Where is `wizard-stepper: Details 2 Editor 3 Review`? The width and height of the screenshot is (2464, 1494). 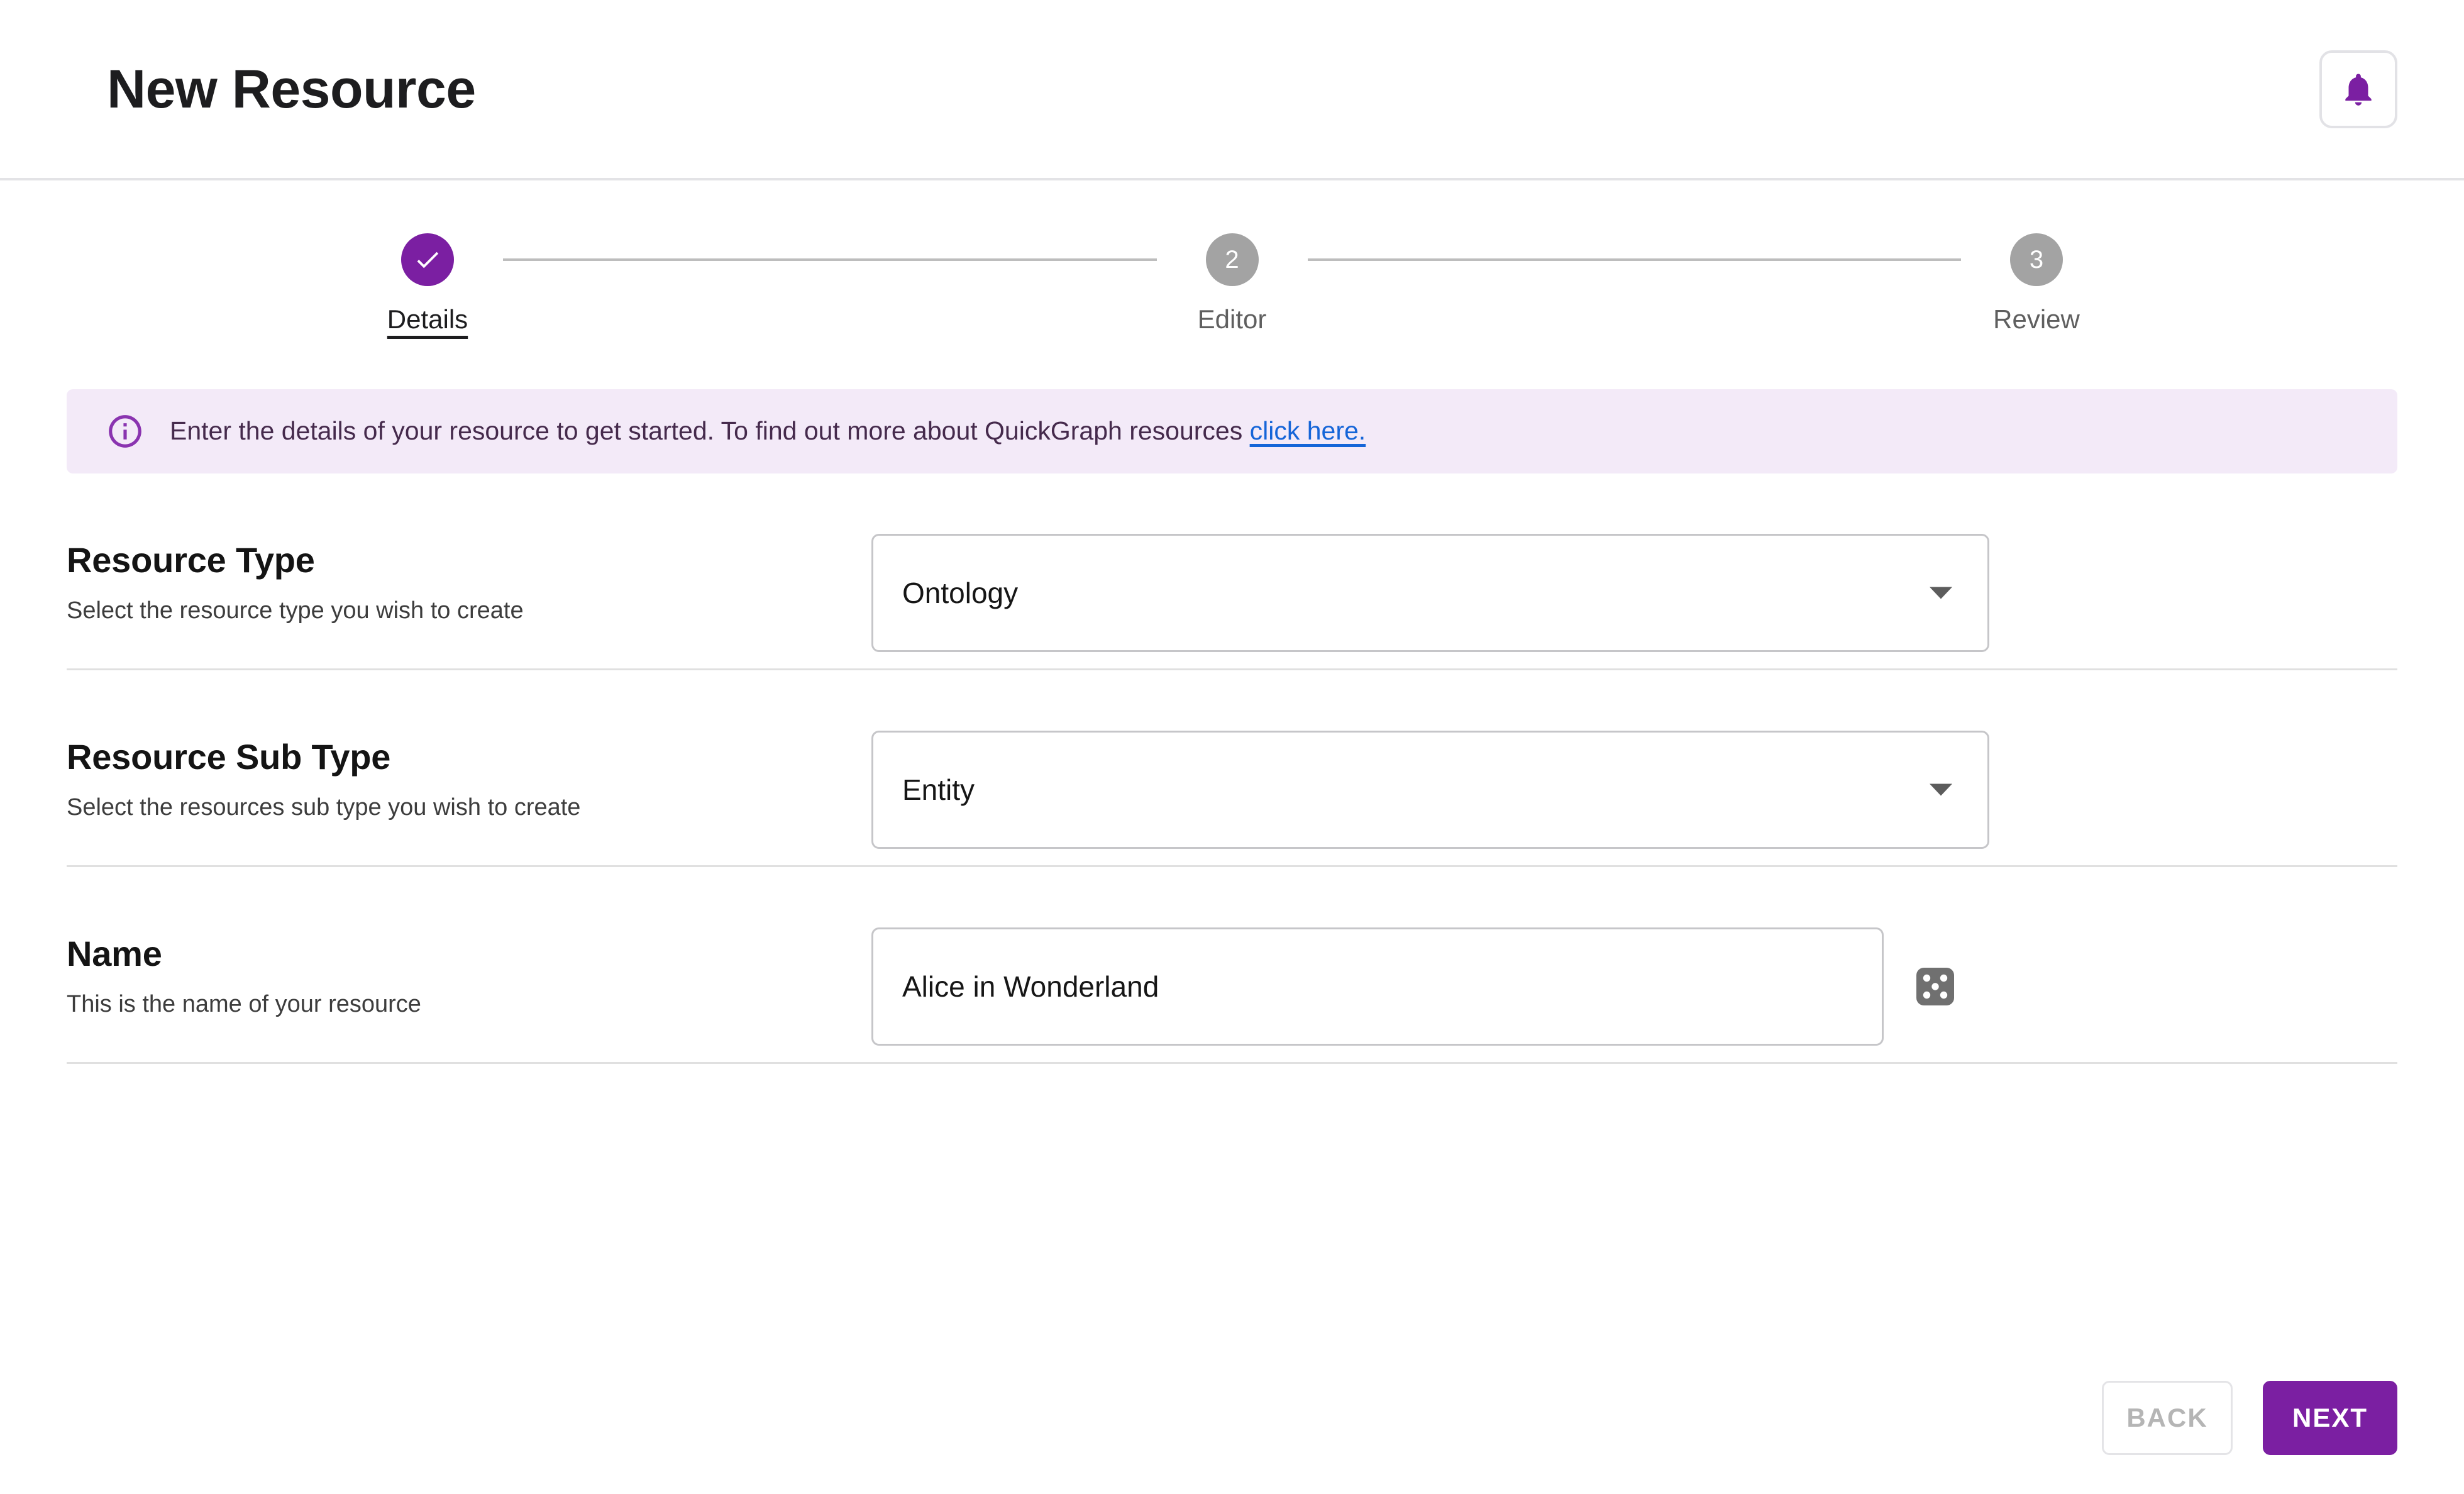 wizard-stepper: Details 2 Editor 3 Review is located at coordinates (1232, 283).